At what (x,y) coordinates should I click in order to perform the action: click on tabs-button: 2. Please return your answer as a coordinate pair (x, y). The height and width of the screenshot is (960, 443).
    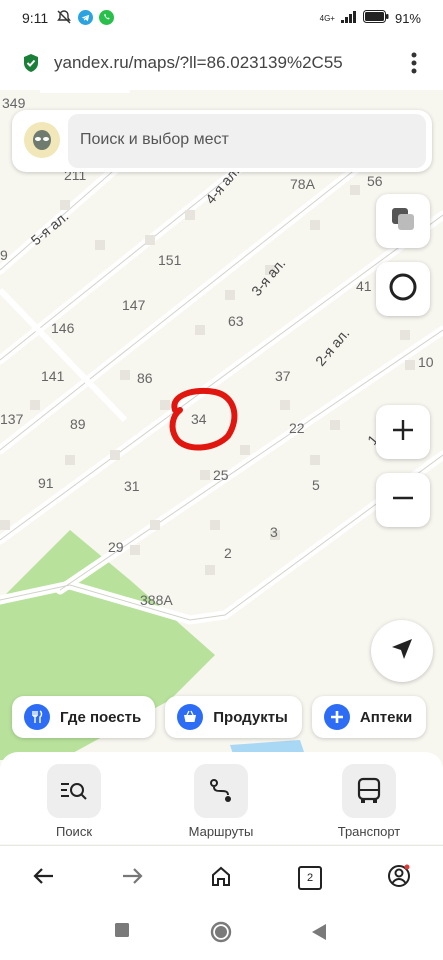
    Looking at the image, I should click on (310, 878).